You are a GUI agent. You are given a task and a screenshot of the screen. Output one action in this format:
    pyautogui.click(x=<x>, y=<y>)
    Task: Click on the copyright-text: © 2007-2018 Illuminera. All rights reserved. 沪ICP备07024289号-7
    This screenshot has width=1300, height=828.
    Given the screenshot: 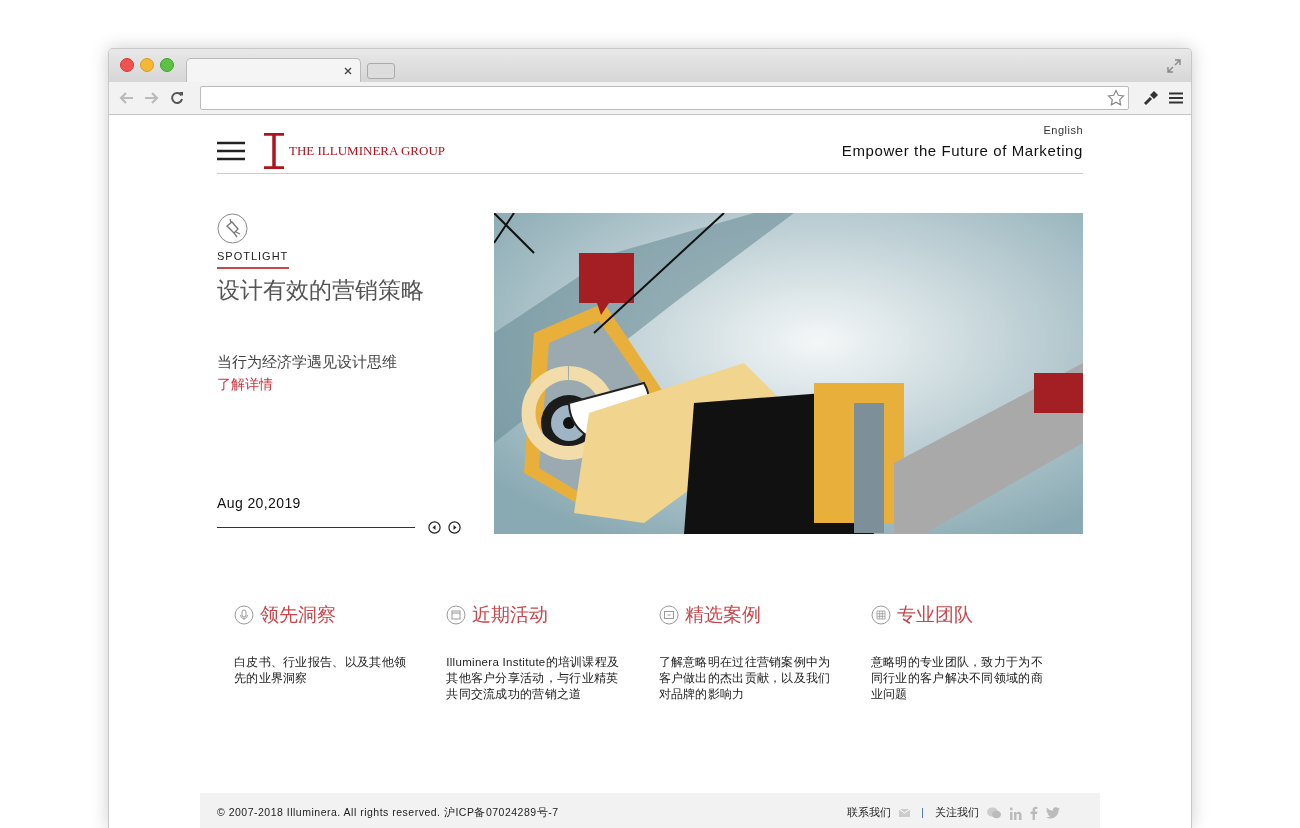 What is the action you would take?
    pyautogui.click(x=388, y=813)
    